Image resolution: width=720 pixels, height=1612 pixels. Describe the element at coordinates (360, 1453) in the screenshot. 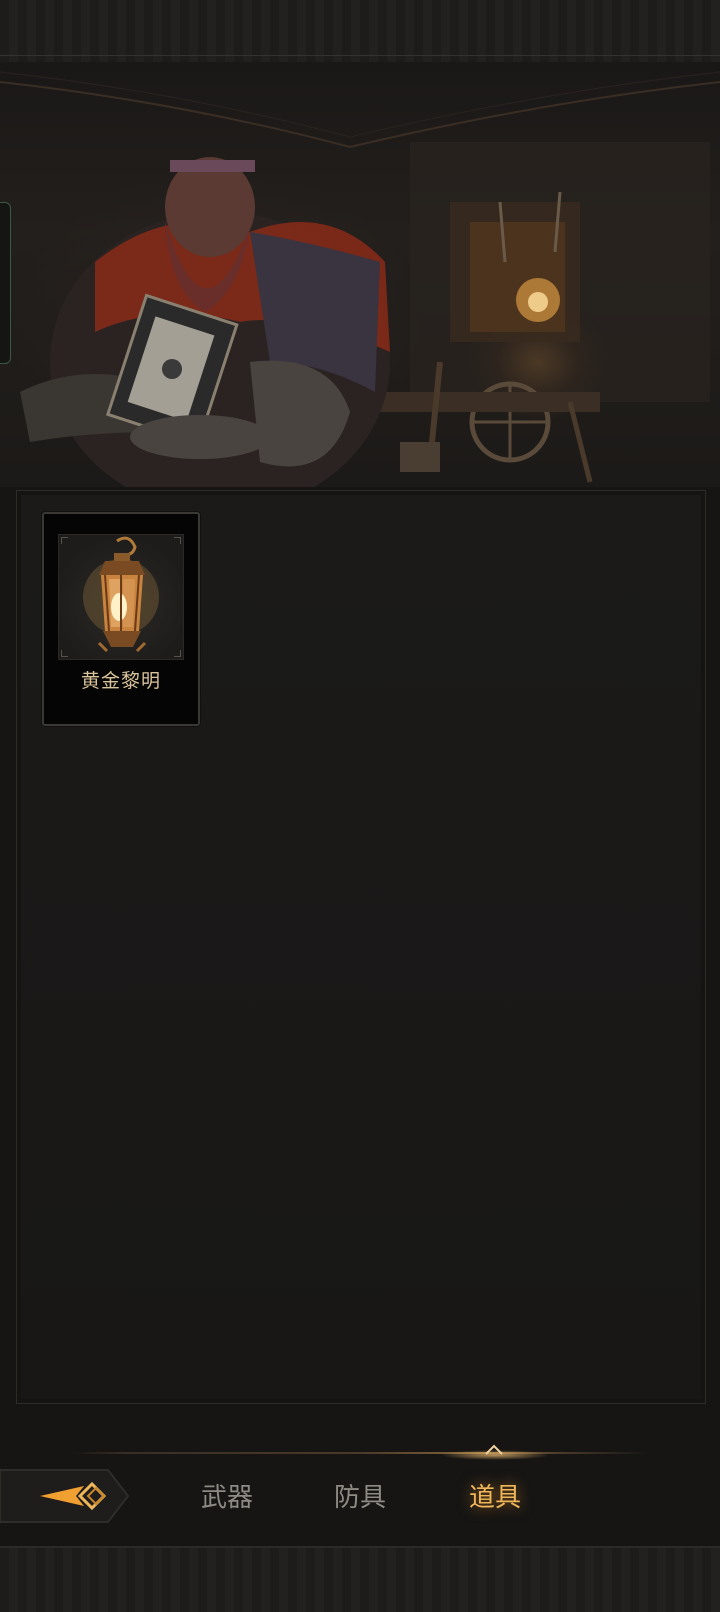

I see `tab-divider-line` at that location.